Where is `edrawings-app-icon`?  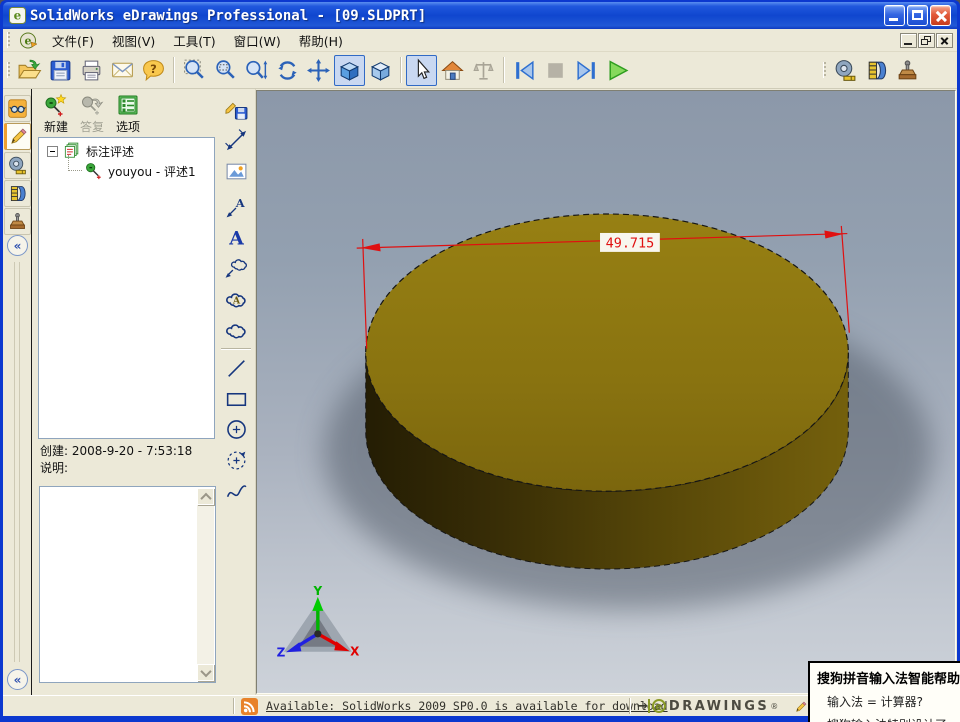
edrawings-app-icon is located at coordinates (17, 15).